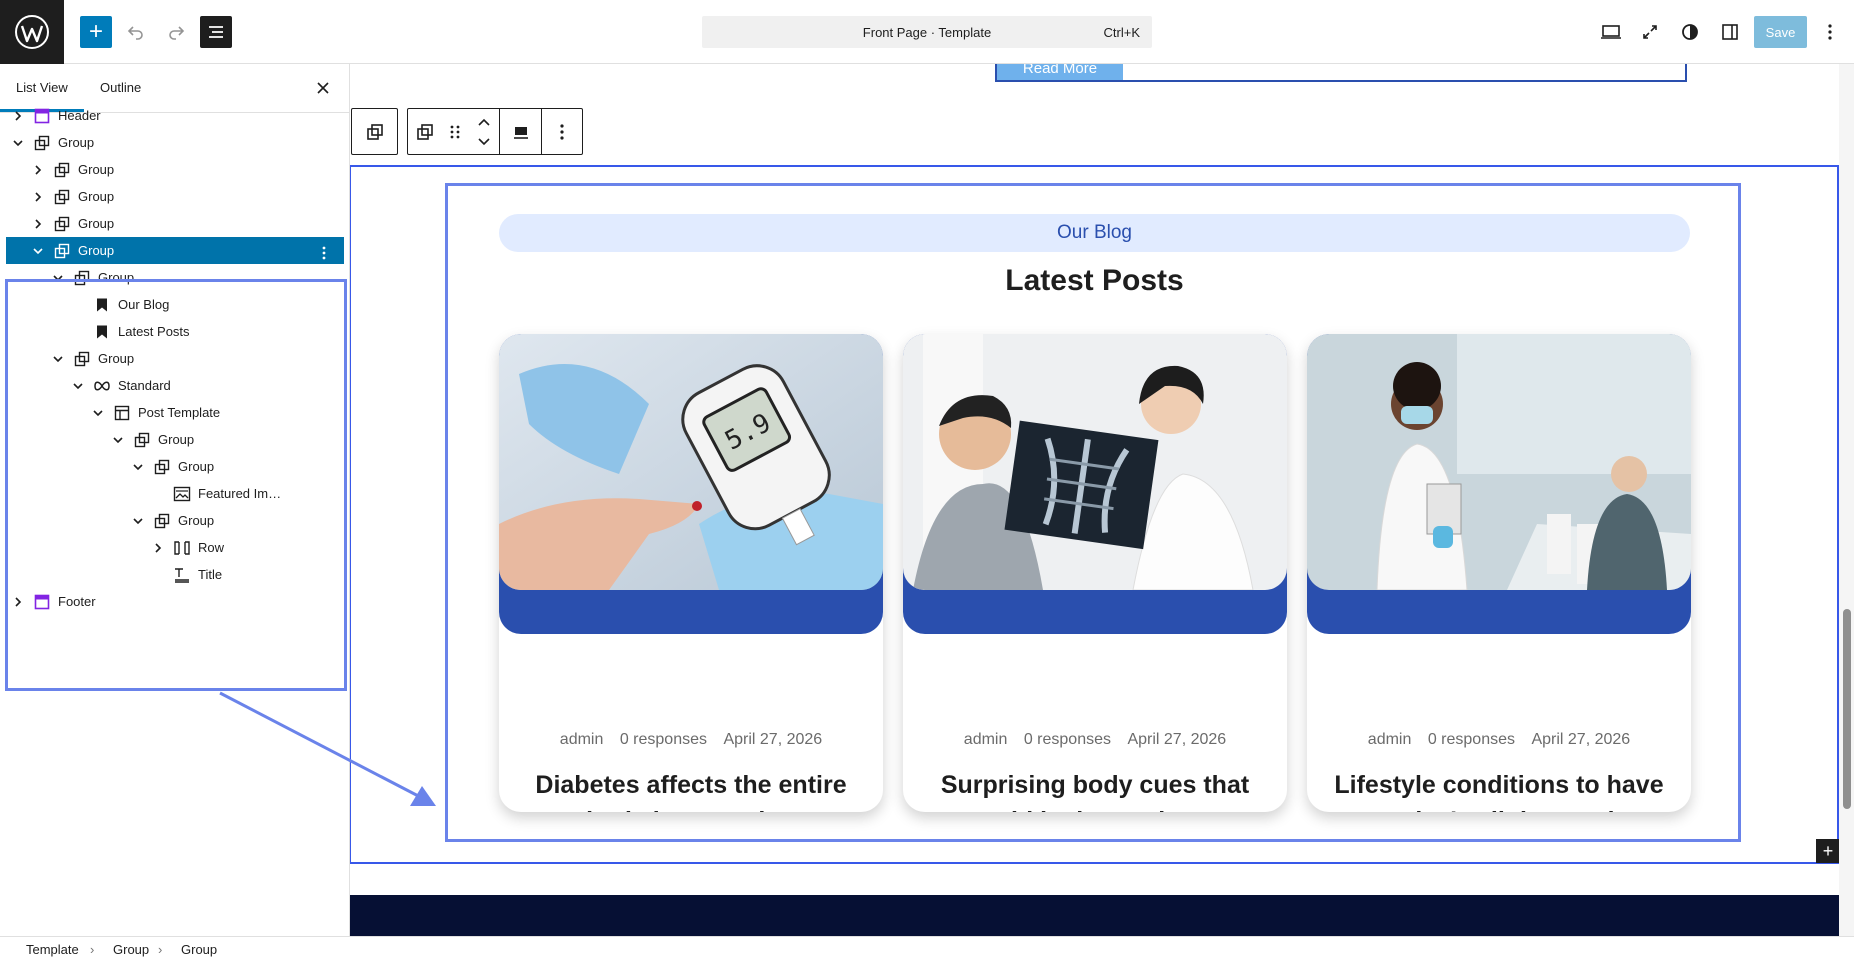 The height and width of the screenshot is (961, 1854). Describe the element at coordinates (521, 131) in the screenshot. I see `alignment-button` at that location.